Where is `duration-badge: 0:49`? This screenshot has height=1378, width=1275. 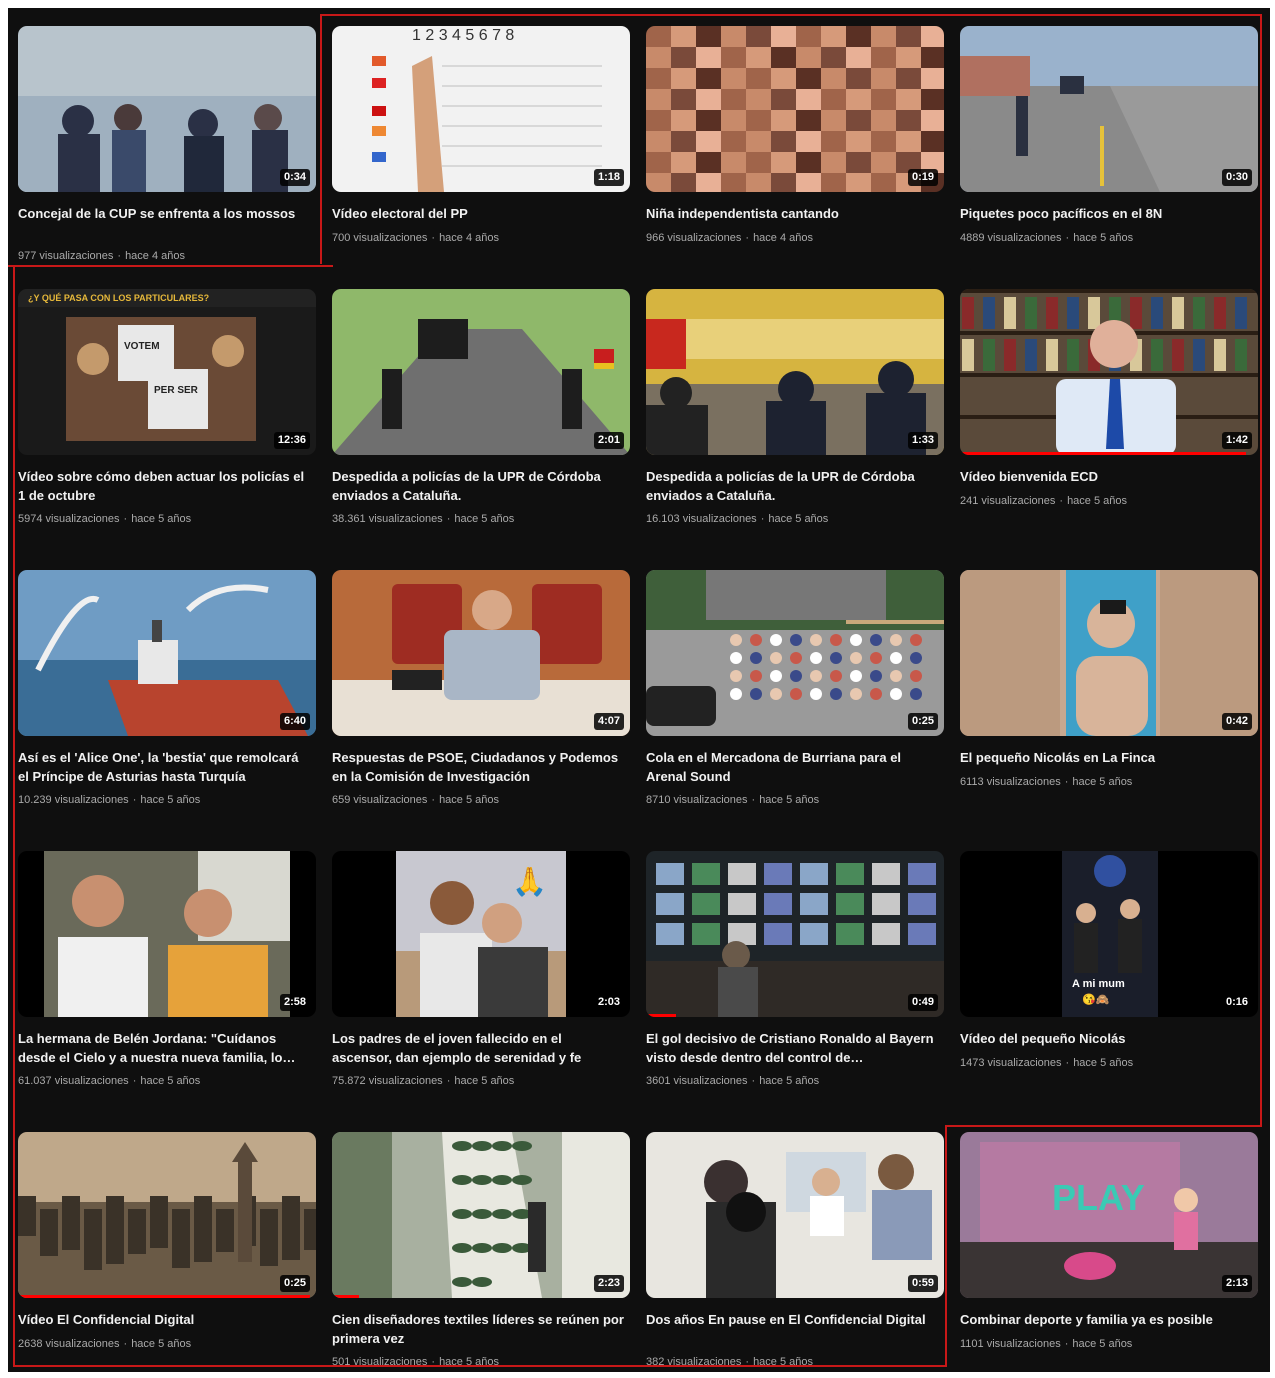
duration-badge: 0:49 is located at coordinates (922, 1002).